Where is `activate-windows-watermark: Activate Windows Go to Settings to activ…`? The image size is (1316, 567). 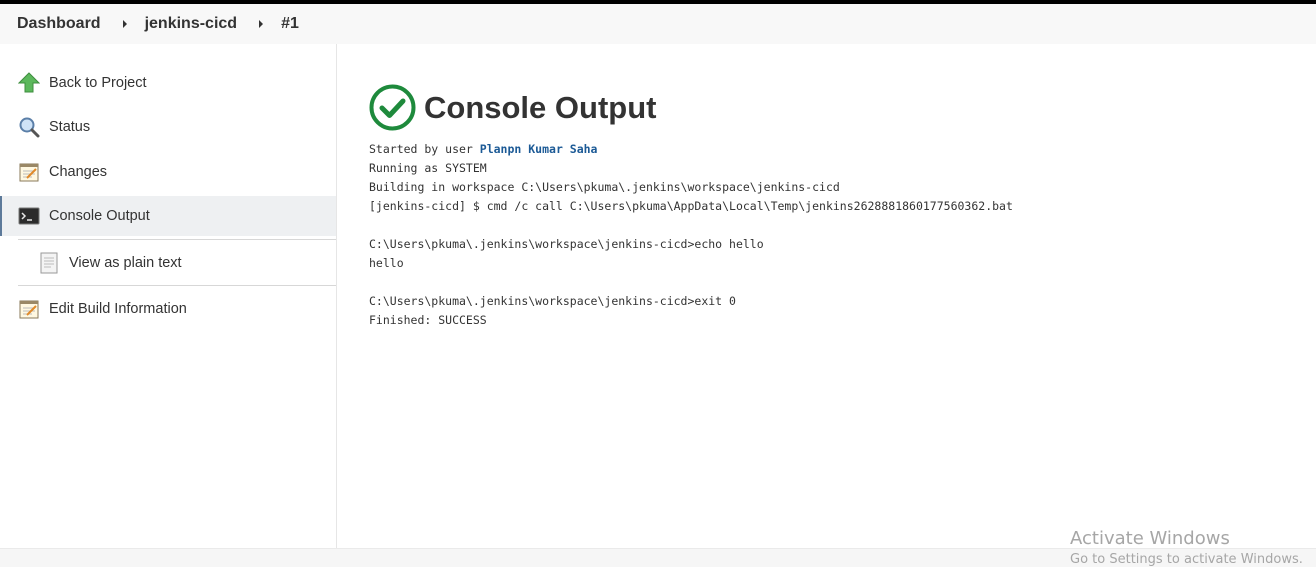
activate-windows-watermark: Activate Windows Go to Settings to activ… is located at coordinates (1186, 547).